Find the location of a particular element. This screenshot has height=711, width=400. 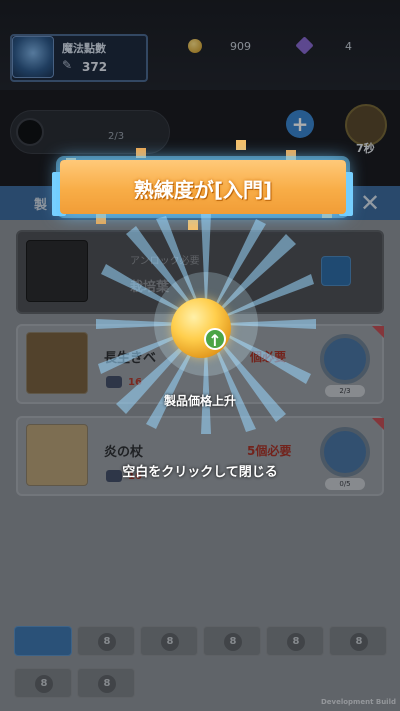

banner-title: 熟練度が[入門] is located at coordinates (203, 190).